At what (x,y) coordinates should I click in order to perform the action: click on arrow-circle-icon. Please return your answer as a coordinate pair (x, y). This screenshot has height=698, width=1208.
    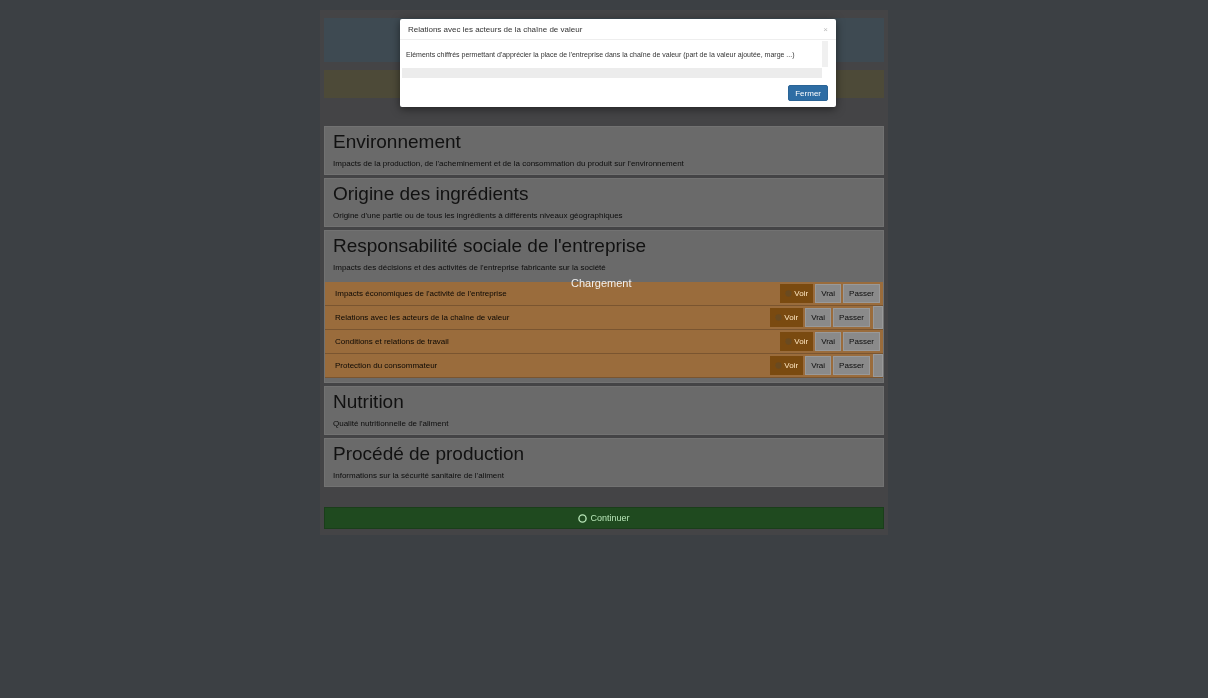
    Looking at the image, I should click on (583, 518).